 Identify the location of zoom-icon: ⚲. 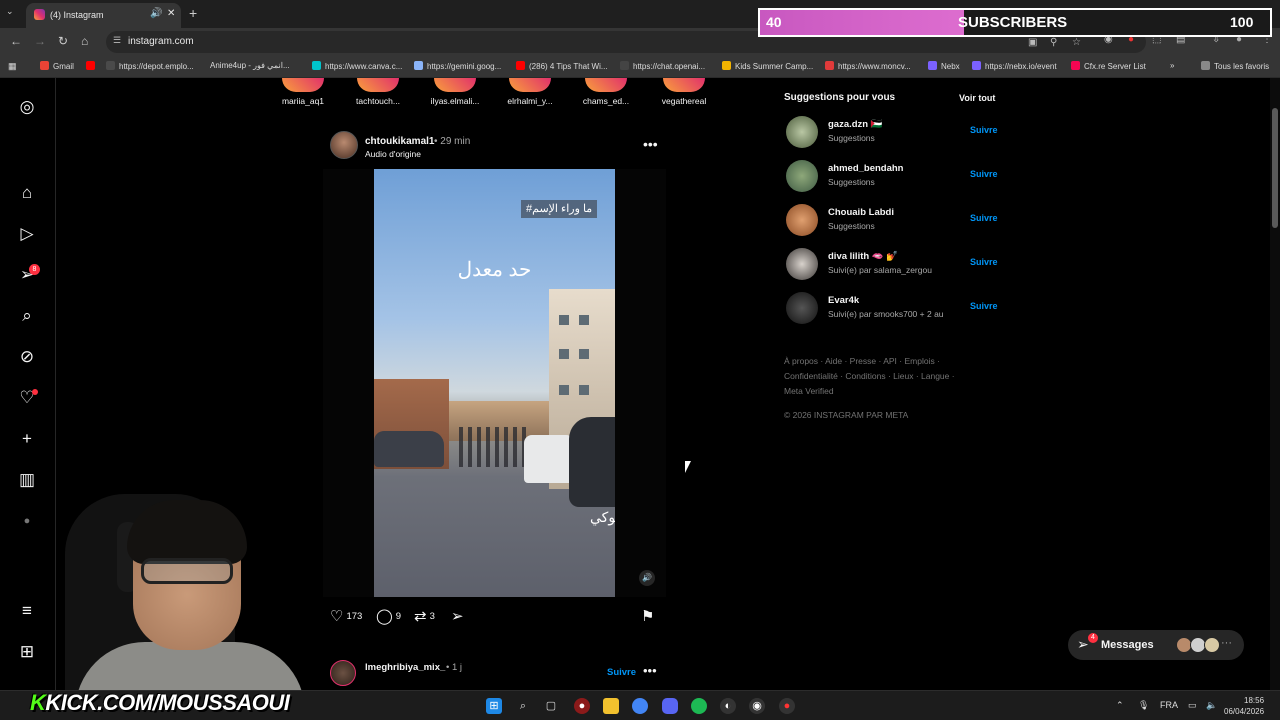
(1053, 42).